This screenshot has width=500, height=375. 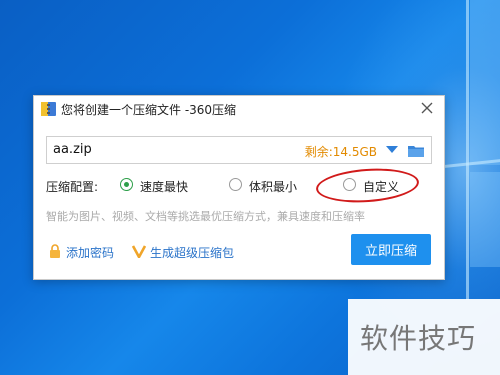 I want to click on super-archive-label: 生成超级压缩包, so click(x=192, y=252).